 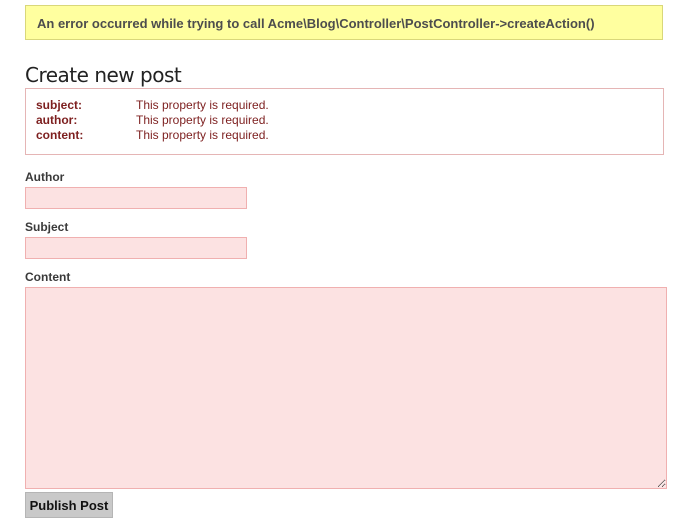 What do you see at coordinates (45, 177) in the screenshot?
I see `author-label: Author` at bounding box center [45, 177].